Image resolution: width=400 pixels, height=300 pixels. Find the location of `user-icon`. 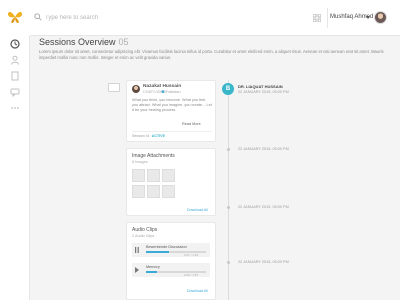

user-icon is located at coordinates (15, 60).